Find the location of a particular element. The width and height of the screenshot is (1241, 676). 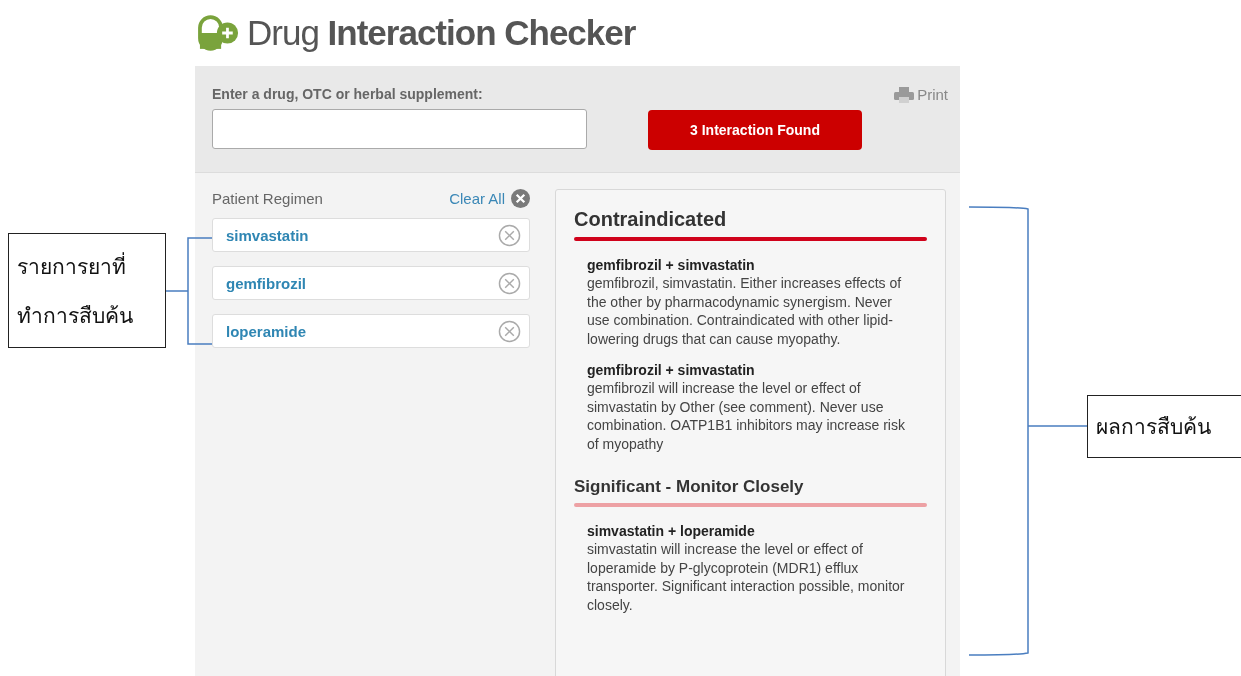

page-title: Drug Interaction Checker is located at coordinates (441, 33).